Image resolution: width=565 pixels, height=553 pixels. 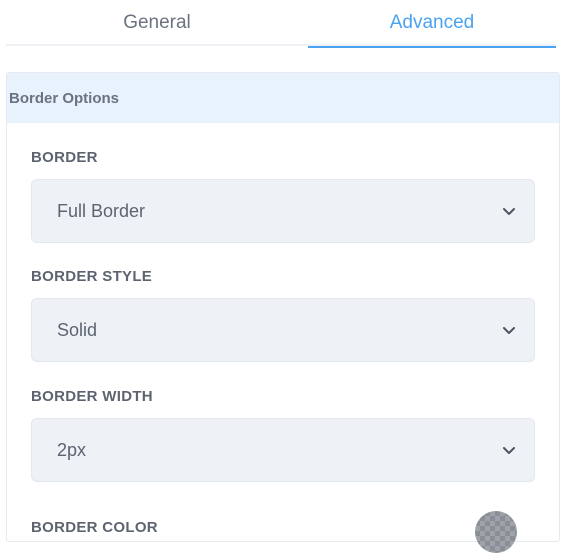 What do you see at coordinates (94, 527) in the screenshot?
I see `border-color-label: BORDER COLOR` at bounding box center [94, 527].